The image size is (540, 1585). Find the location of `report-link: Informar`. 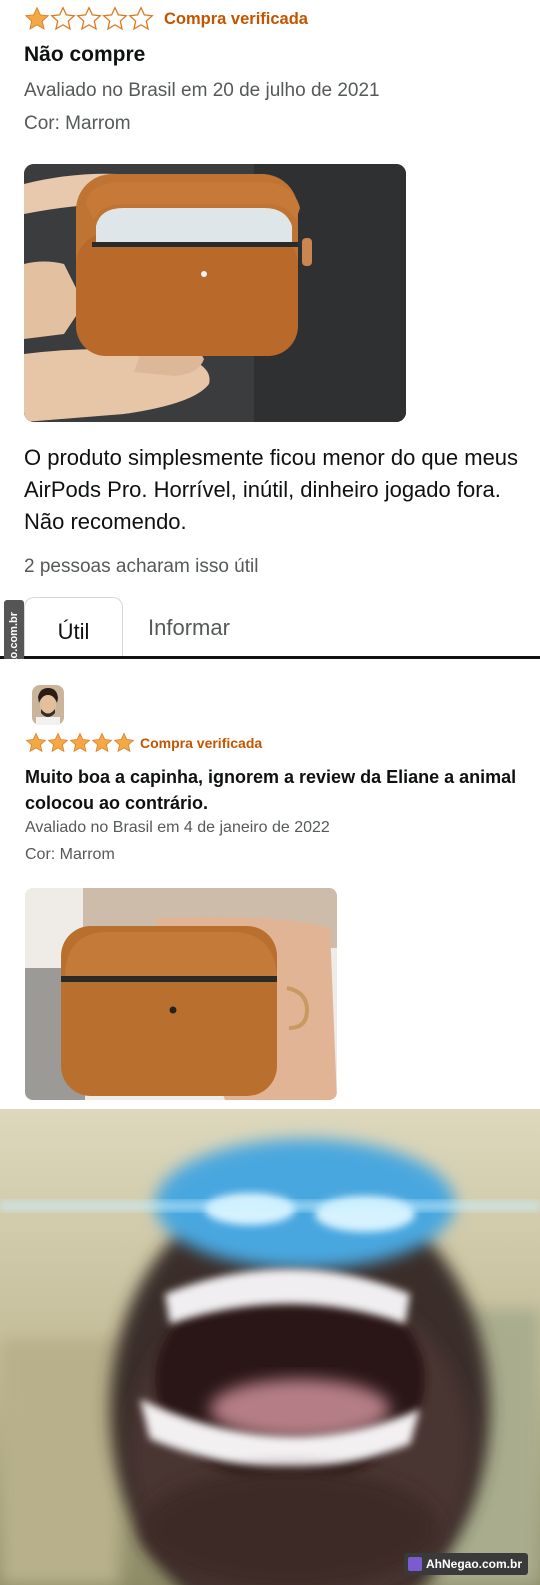

report-link: Informar is located at coordinates (189, 628).